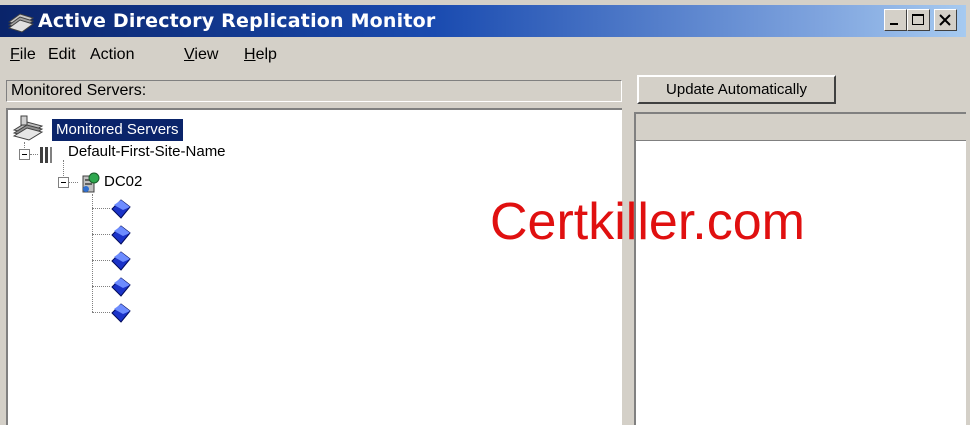 This screenshot has width=970, height=425. I want to click on adrepl-monitor-icon, so click(21, 23).